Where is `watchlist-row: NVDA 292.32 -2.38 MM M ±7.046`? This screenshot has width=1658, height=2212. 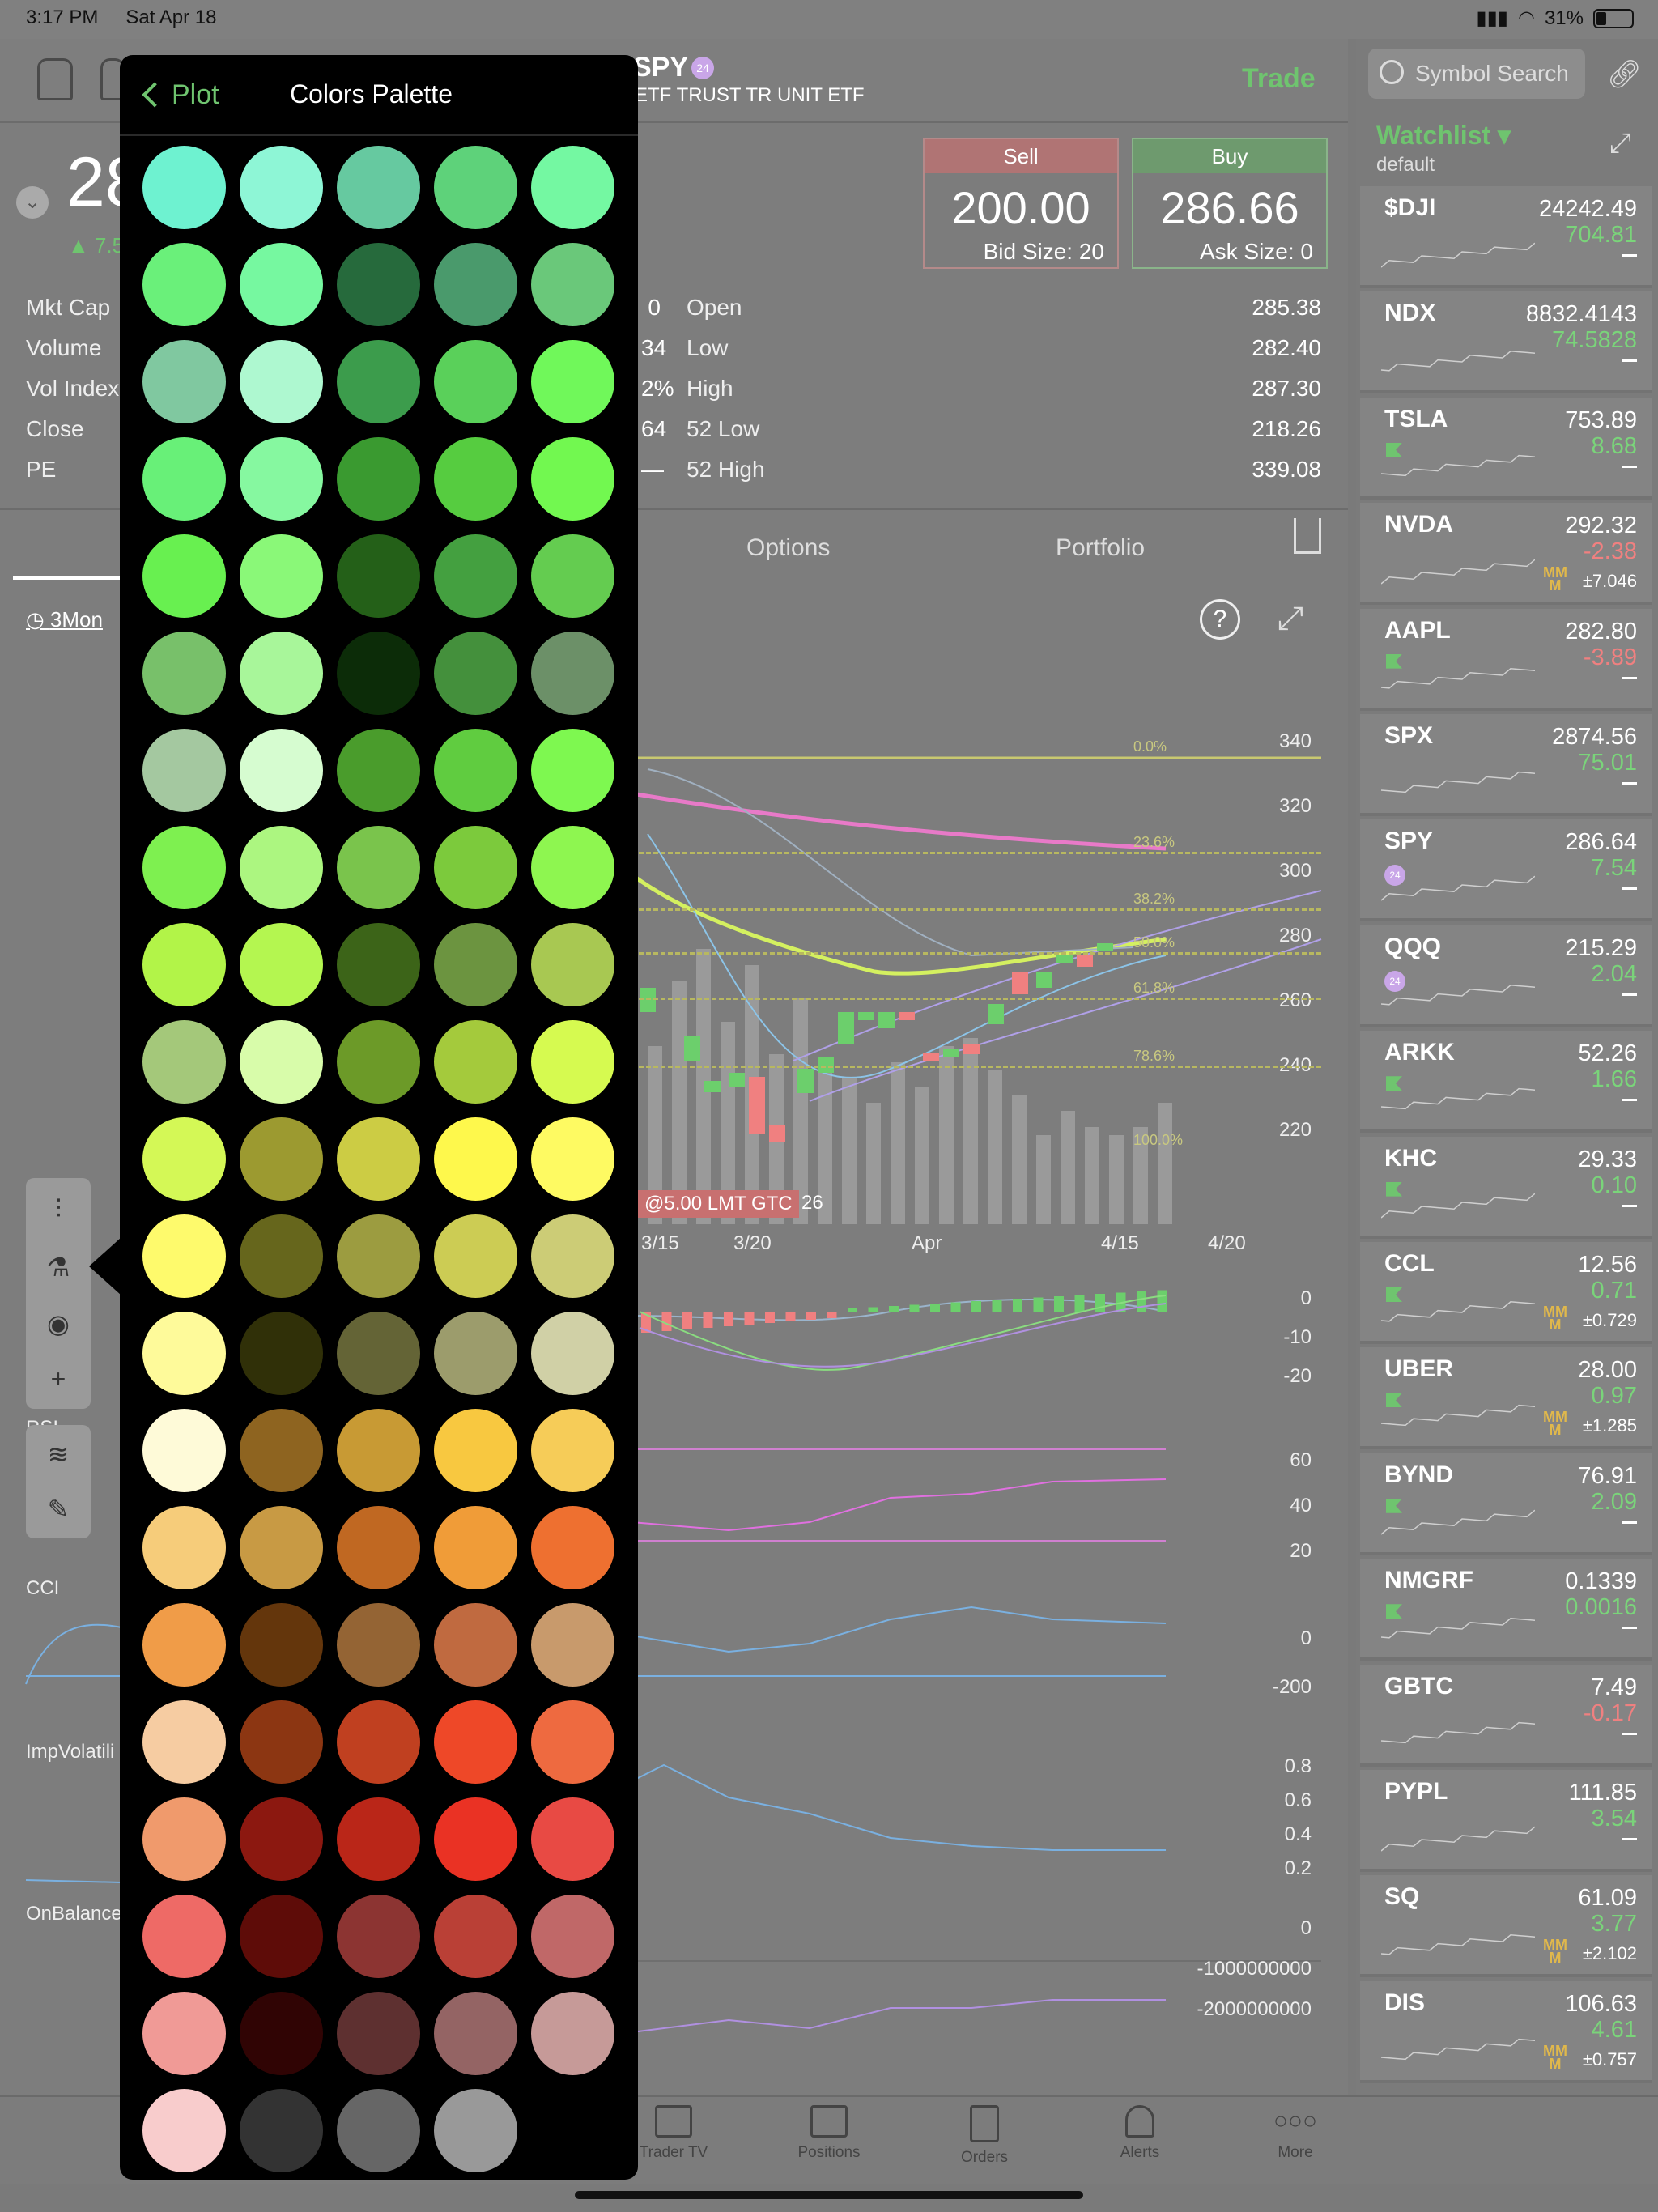
watchlist-row: NVDA 292.32 -2.38 MM M ±7.046 is located at coordinates (1506, 555).